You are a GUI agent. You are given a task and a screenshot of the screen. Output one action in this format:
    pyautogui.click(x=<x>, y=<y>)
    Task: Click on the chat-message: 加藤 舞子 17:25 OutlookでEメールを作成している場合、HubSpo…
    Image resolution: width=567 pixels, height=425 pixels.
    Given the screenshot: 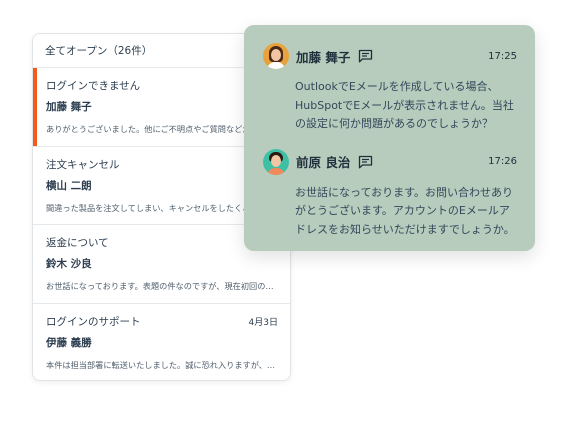 What is the action you would take?
    pyautogui.click(x=390, y=88)
    